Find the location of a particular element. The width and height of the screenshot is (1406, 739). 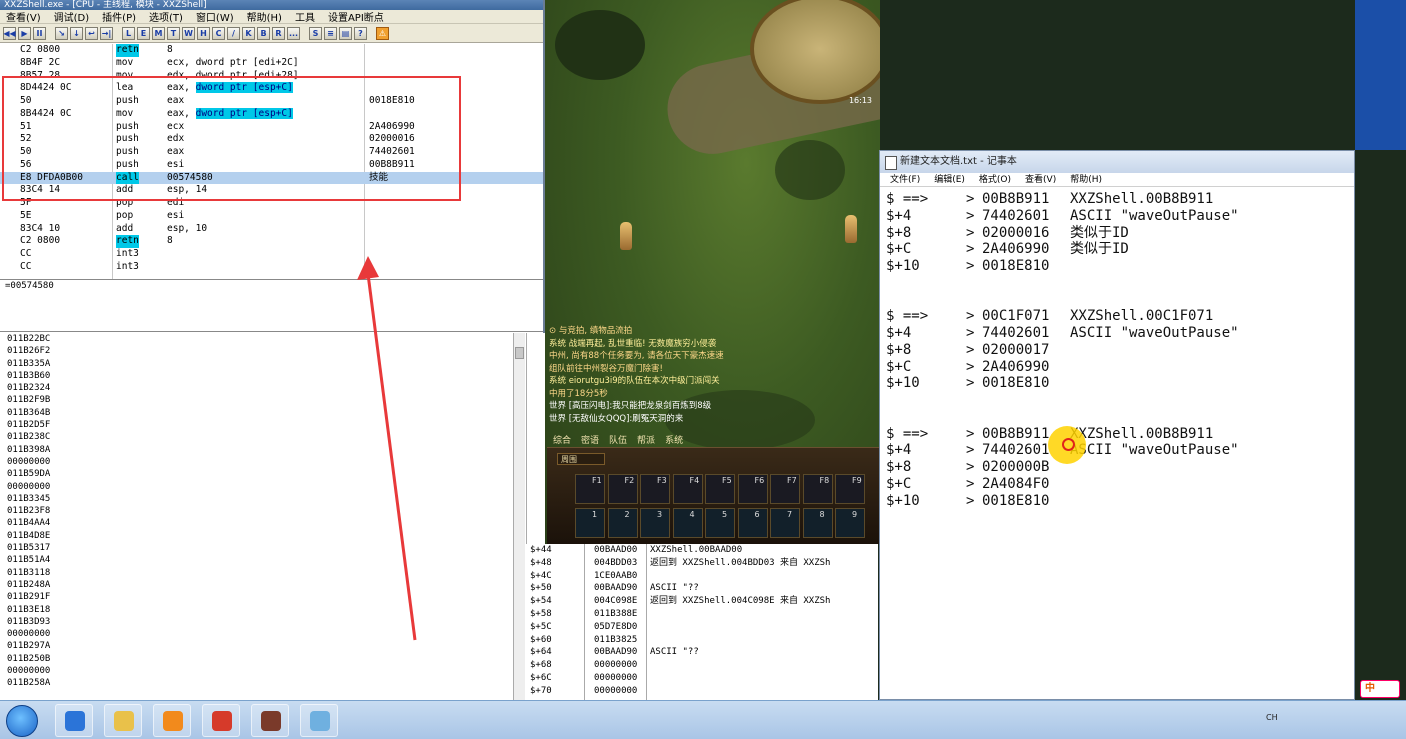

arrow-shaft is located at coordinates (391, 457).